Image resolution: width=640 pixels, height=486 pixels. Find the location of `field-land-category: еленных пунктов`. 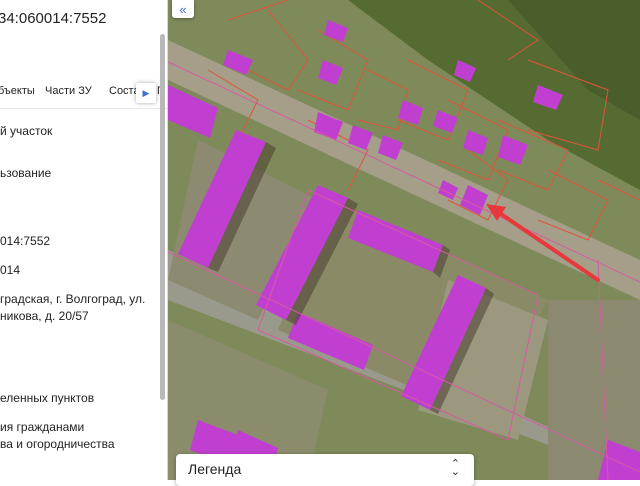

field-land-category: еленных пунктов is located at coordinates (47, 398).